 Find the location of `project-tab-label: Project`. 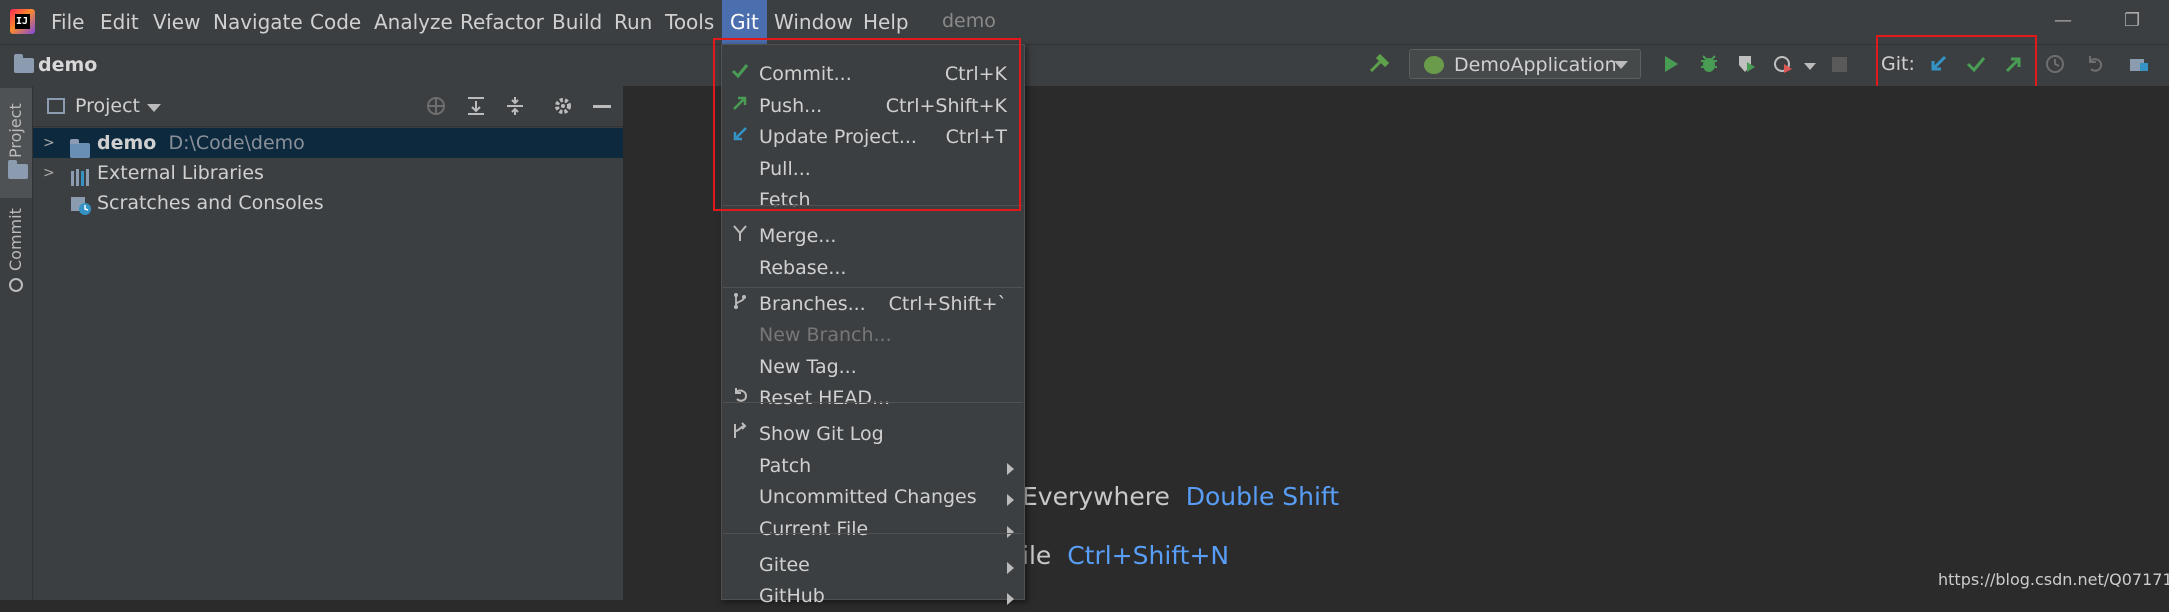

project-tab-label: Project is located at coordinates (15, 130).